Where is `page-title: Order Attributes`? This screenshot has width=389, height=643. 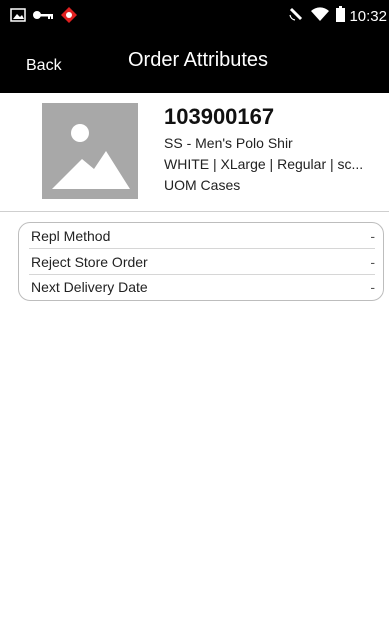
page-title: Order Attributes is located at coordinates (198, 60).